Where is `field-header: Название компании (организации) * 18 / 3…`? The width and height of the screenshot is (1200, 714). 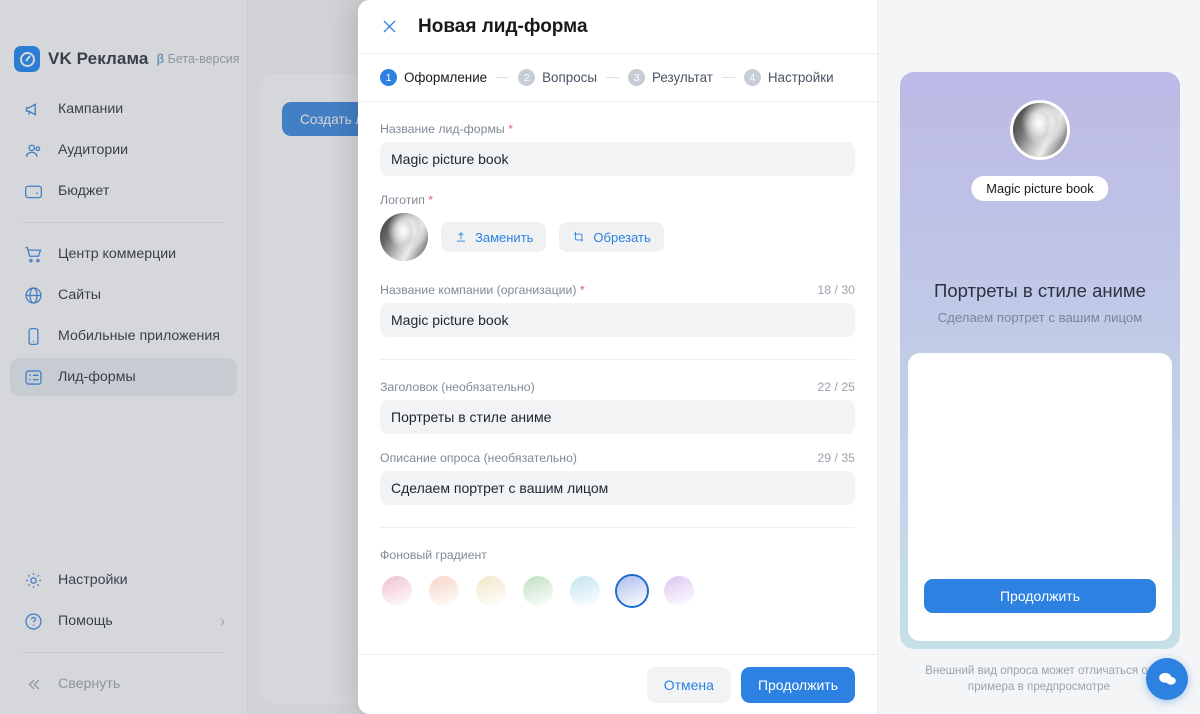
field-header: Название компании (организации) * 18 / 3… is located at coordinates (617, 290).